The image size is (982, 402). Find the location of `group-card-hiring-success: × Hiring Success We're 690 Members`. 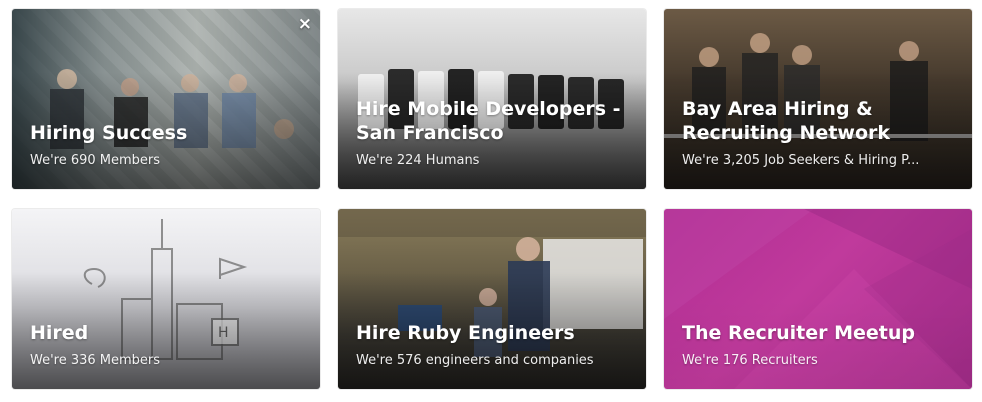

group-card-hiring-success: × Hiring Success We're 690 Members is located at coordinates (166, 99).